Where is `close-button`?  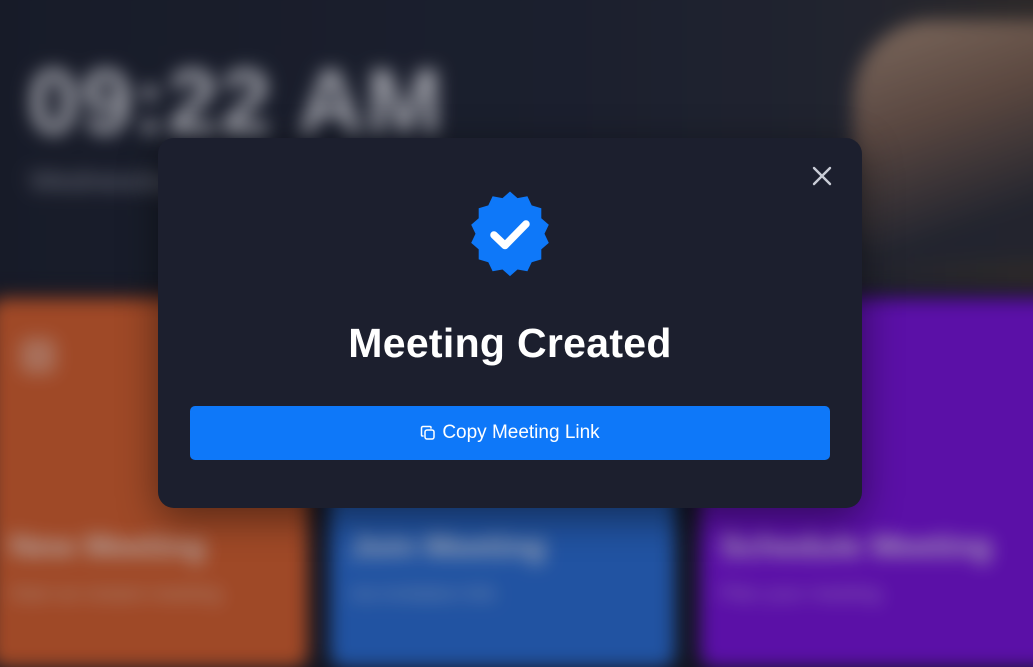 close-button is located at coordinates (822, 176).